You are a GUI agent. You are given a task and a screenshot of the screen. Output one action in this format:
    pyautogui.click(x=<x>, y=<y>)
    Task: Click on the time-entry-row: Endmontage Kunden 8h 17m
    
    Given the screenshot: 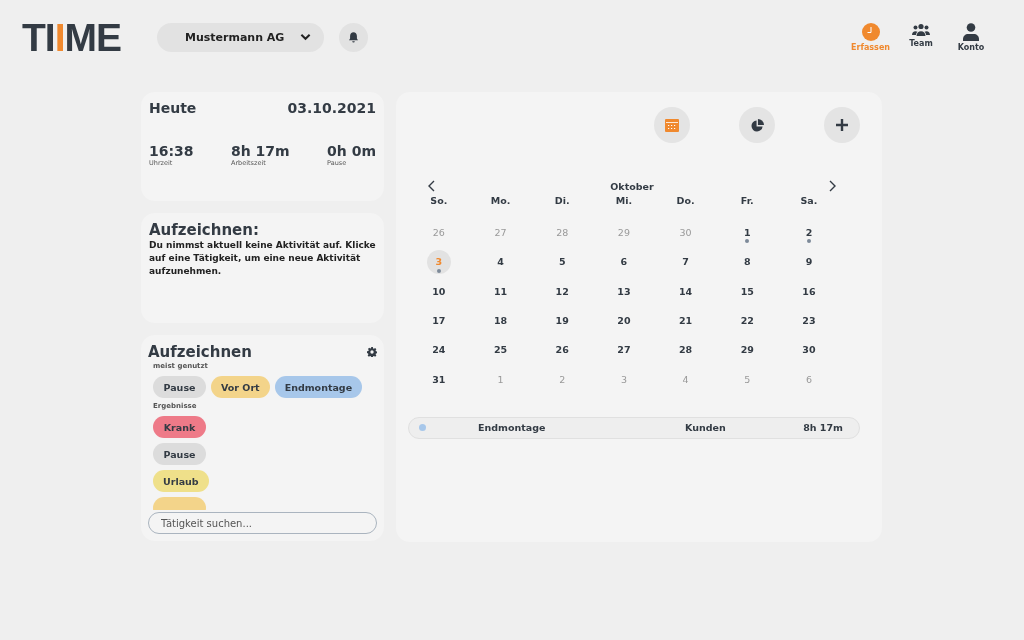 What is the action you would take?
    pyautogui.click(x=634, y=427)
    